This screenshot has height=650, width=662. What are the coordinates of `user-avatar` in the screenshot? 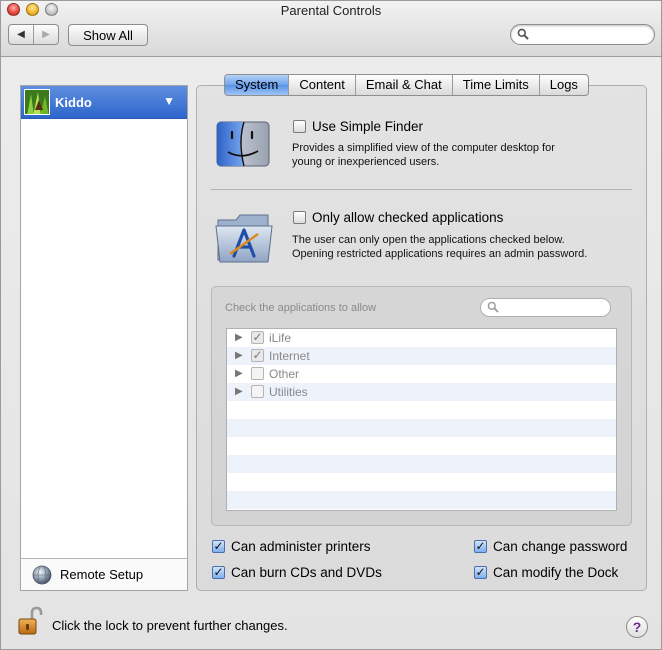 It's located at (37, 102).